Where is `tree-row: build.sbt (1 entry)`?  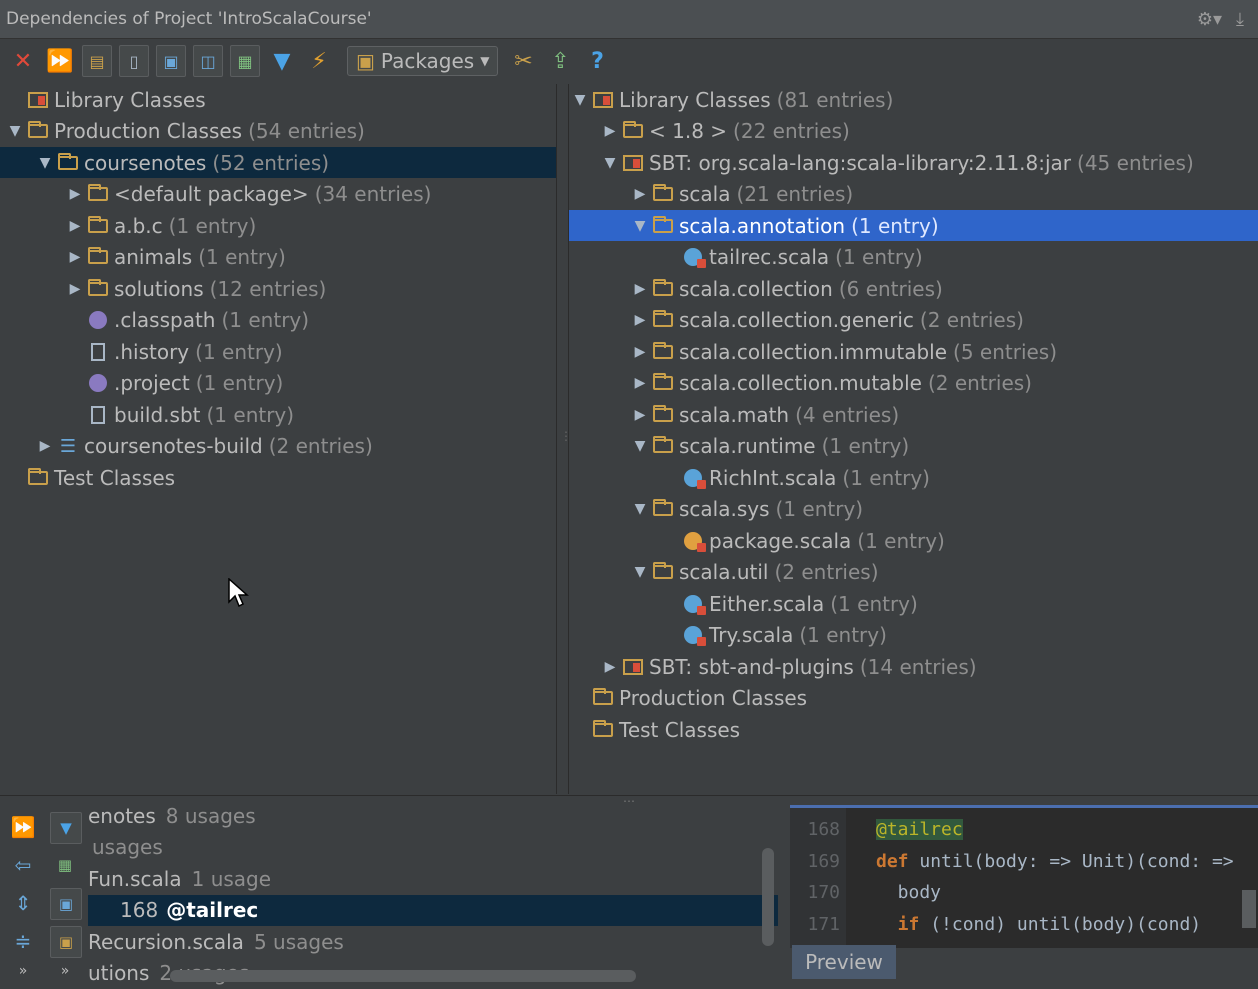
tree-row: build.sbt (1 entry) is located at coordinates (278, 414).